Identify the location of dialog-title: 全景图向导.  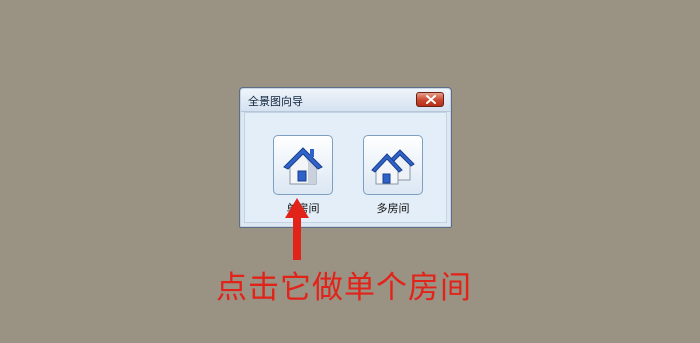
(275, 101).